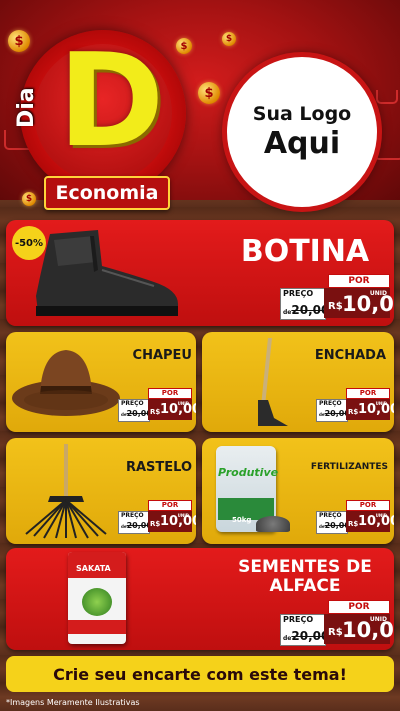 The image size is (400, 711). Describe the element at coordinates (387, 97) in the screenshot. I see `cart-icon` at that location.